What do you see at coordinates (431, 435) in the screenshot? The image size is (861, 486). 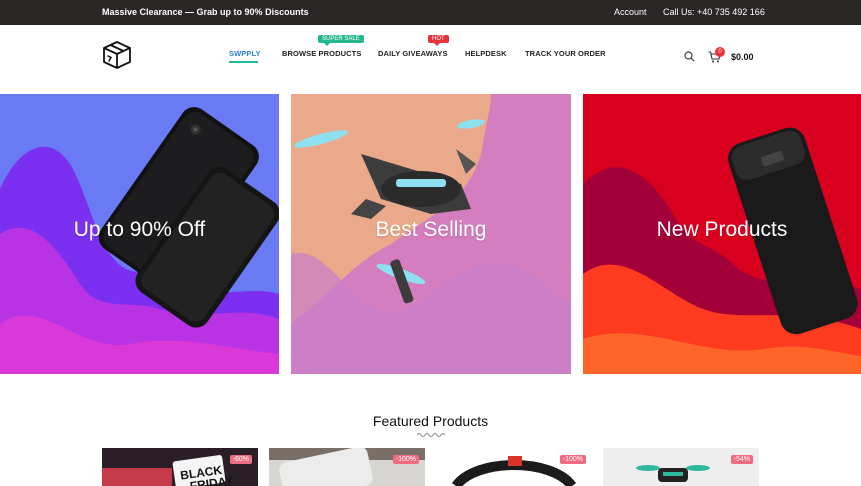 I see `wave-divider-icon` at bounding box center [431, 435].